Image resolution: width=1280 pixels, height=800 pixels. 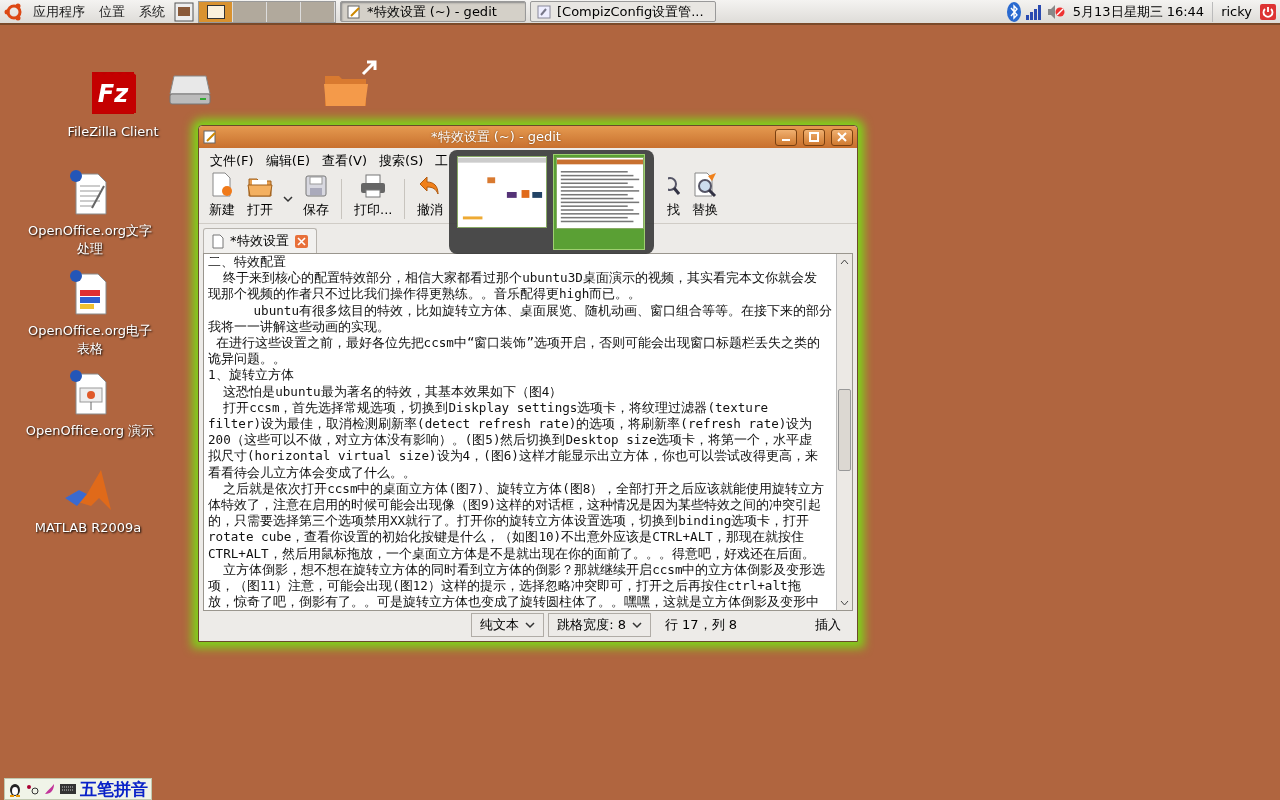 What do you see at coordinates (511, 424) in the screenshot?
I see `text-line: filter)设为最佳，取消检测刷新率(detect refresh rate)的选项，将刷新率(refresh rate)设为` at bounding box center [511, 424].